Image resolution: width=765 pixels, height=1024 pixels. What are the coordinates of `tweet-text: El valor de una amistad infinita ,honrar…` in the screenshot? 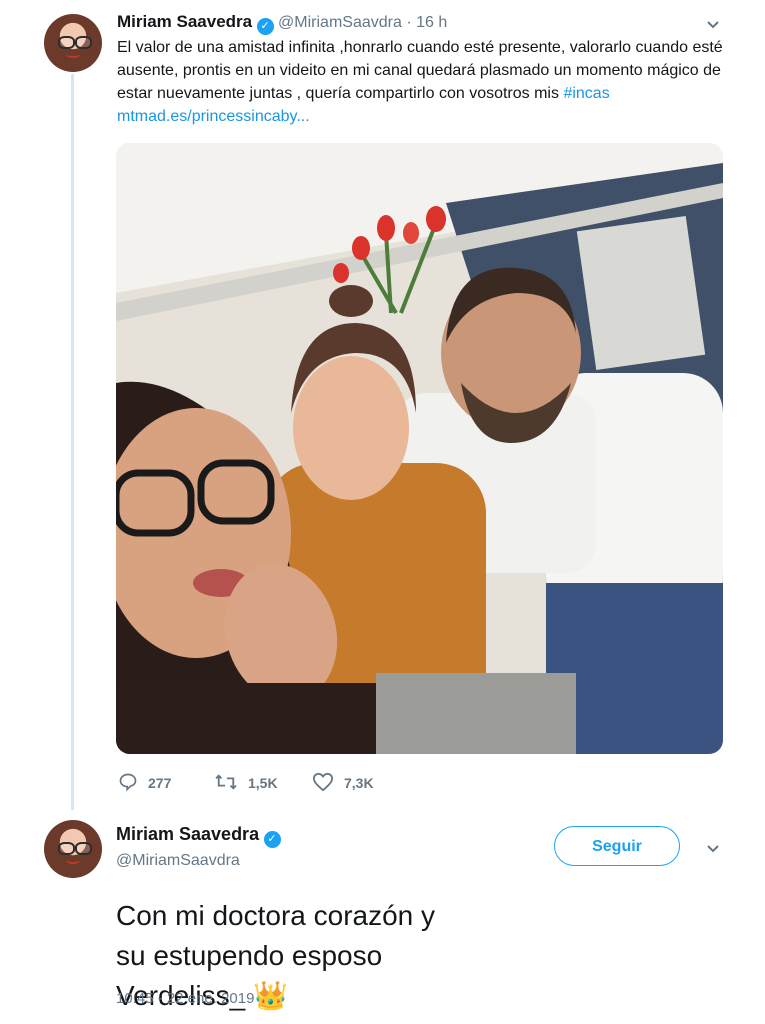 It's located at (421, 82).